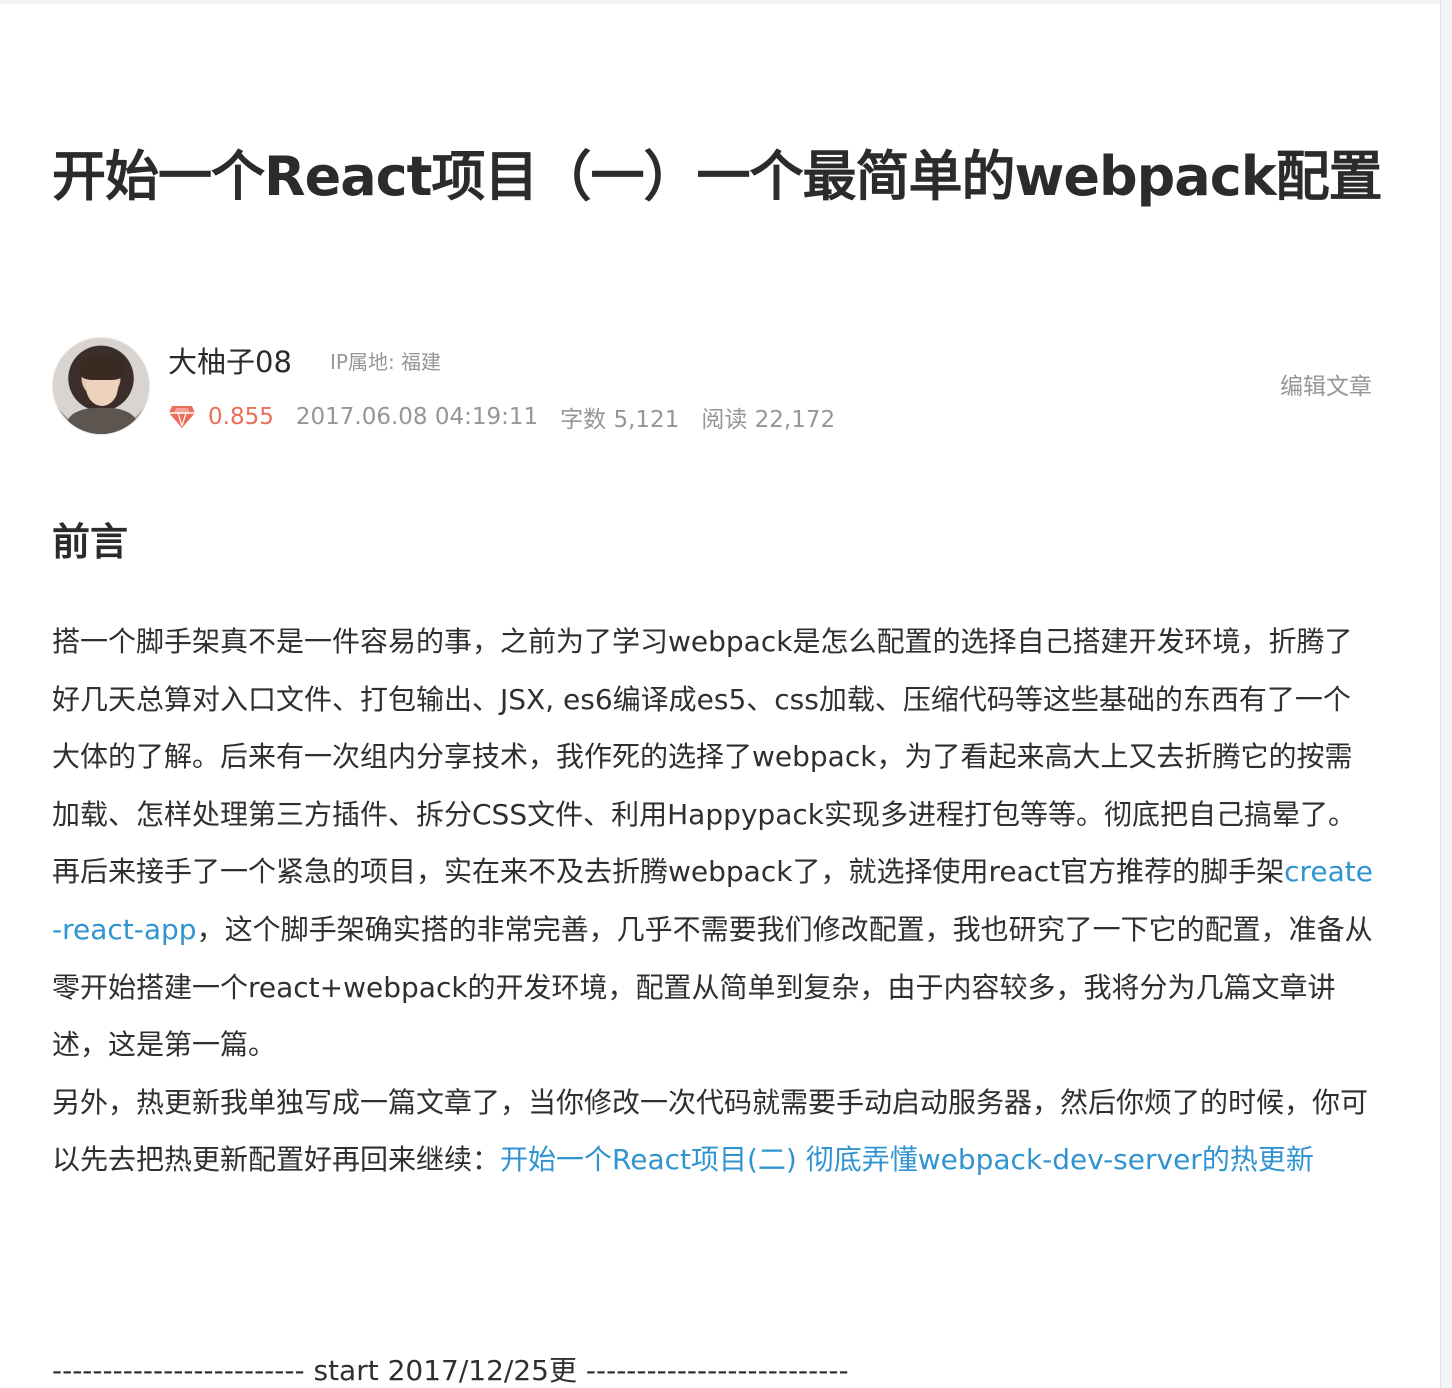 The image size is (1452, 1388). Describe the element at coordinates (102, 368) in the screenshot. I see `avatar-hair` at that location.